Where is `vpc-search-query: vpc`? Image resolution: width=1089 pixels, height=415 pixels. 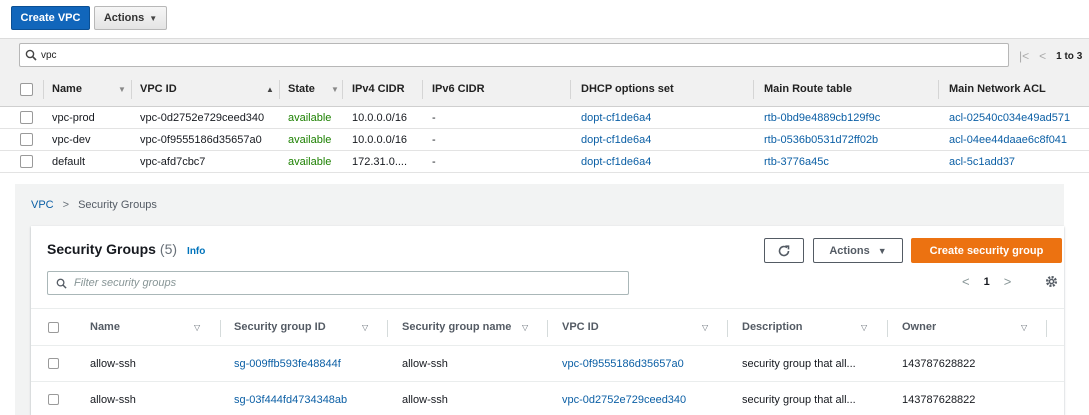
vpc-search-query: vpc is located at coordinates (49, 55).